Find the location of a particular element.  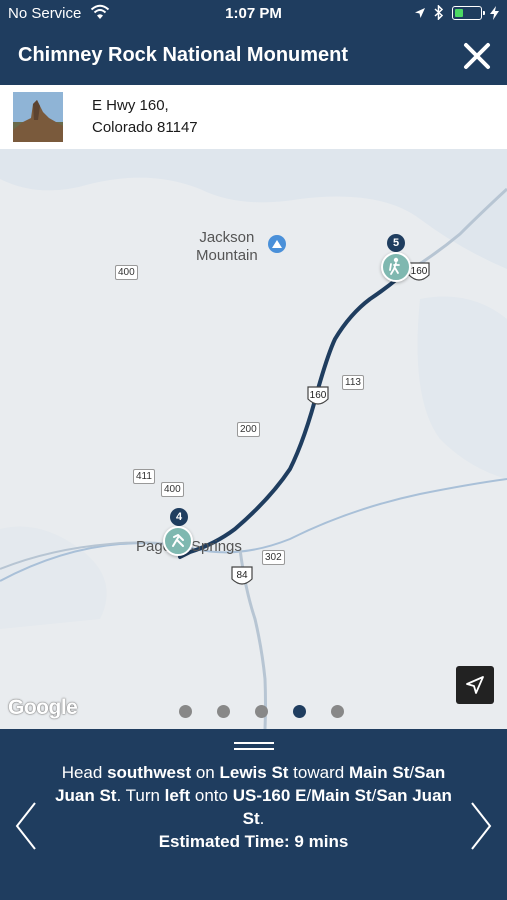

mountain-icon is located at coordinates (277, 244).